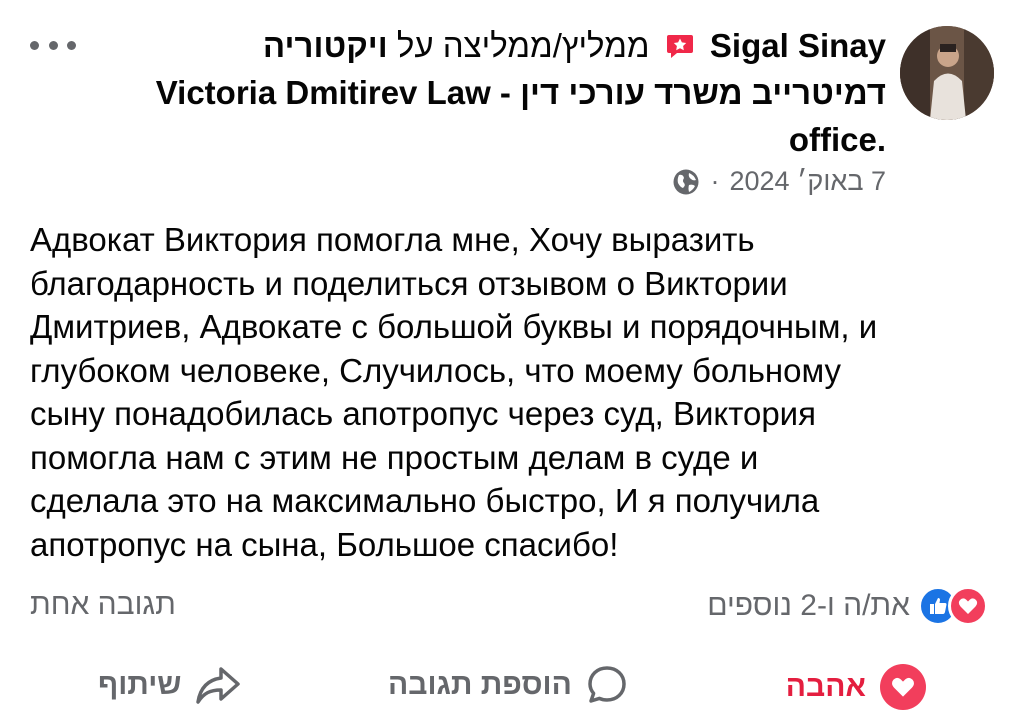 The image size is (1024, 728). I want to click on author-name: Sigal Sinay, so click(798, 45).